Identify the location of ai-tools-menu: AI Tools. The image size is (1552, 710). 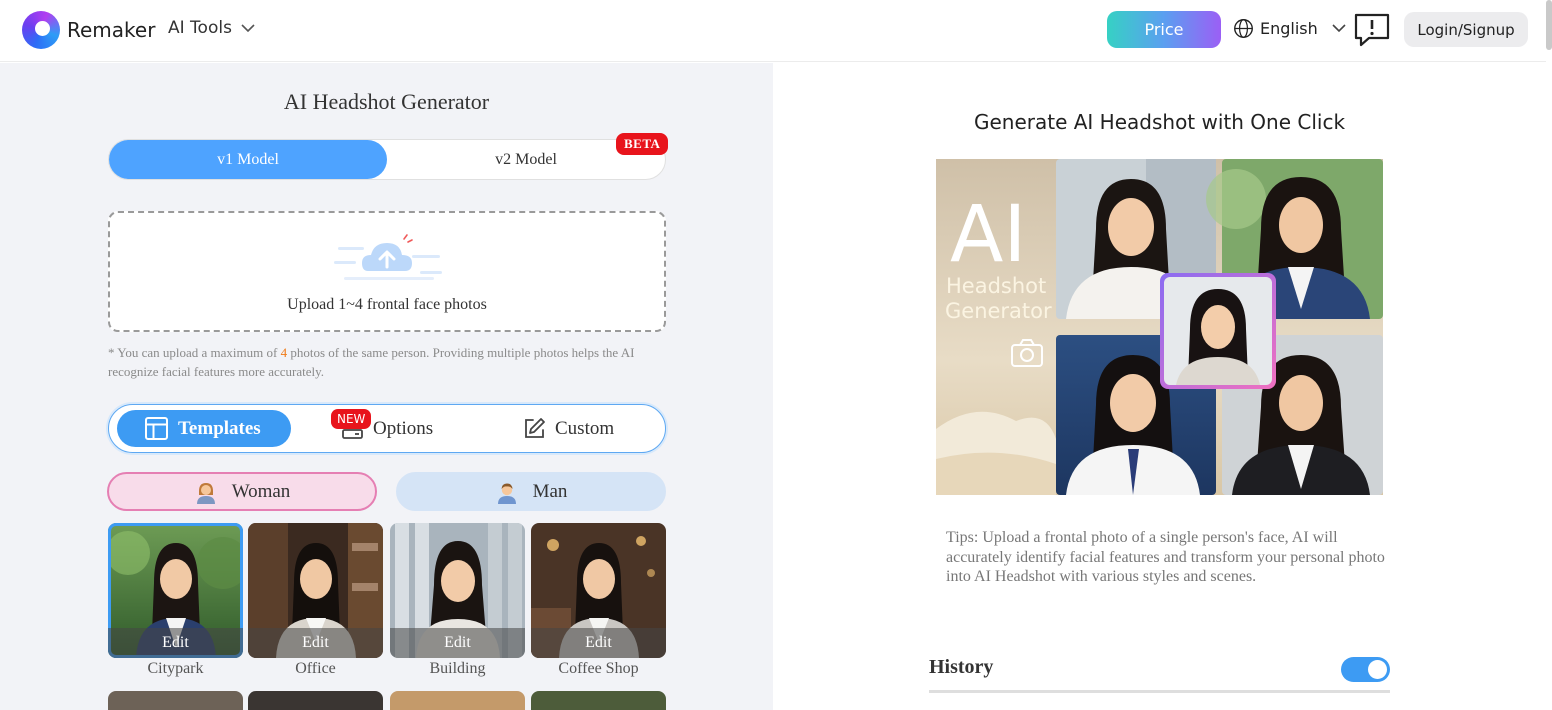
(211, 28).